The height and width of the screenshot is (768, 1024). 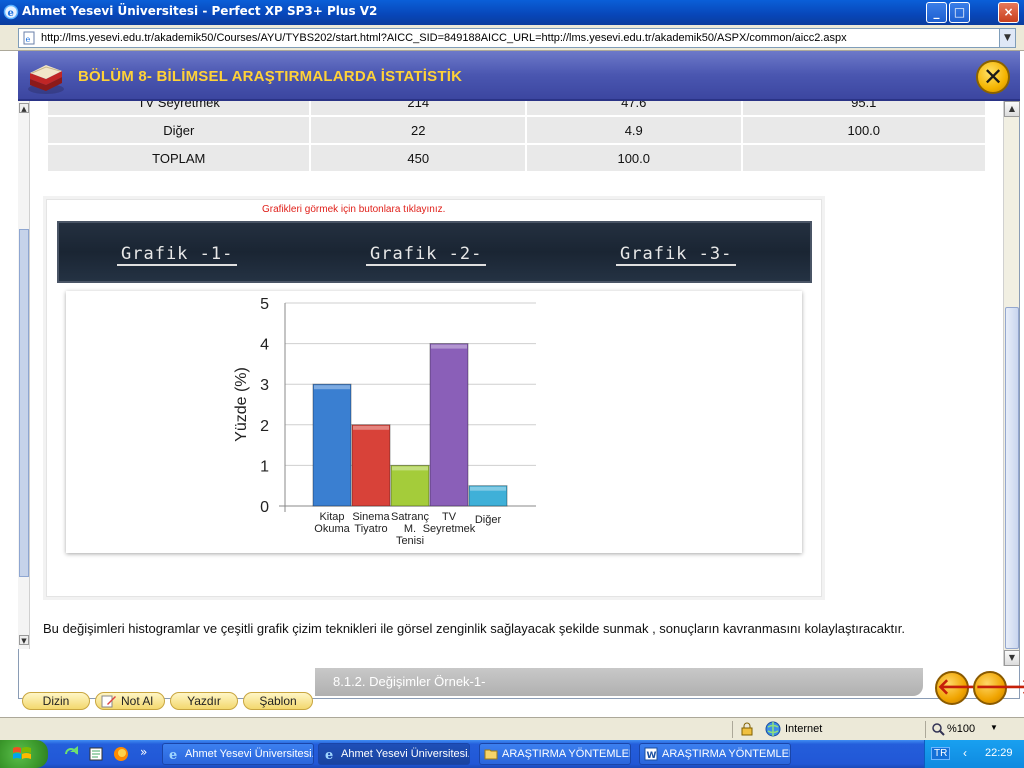 I want to click on grafik-2-button: Grafik -2-, so click(x=426, y=255).